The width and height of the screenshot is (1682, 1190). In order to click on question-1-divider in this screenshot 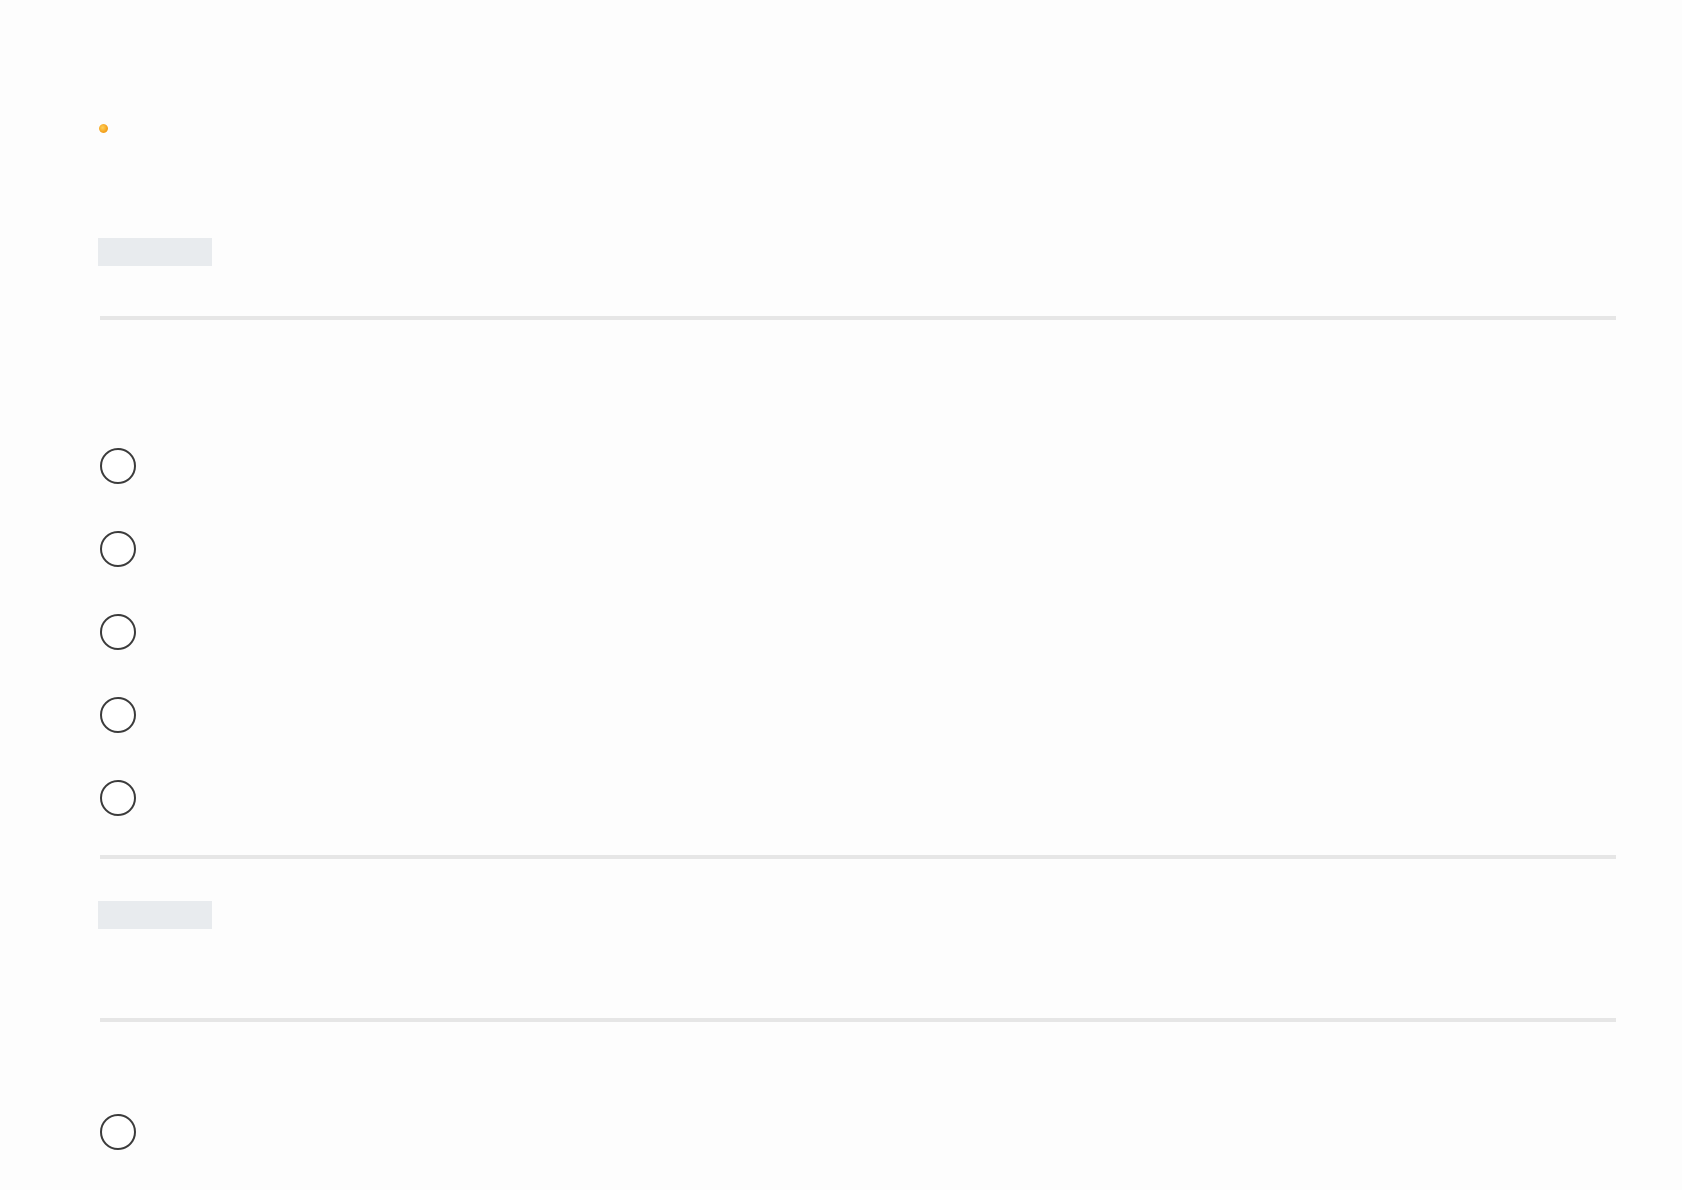, I will do `click(858, 318)`.